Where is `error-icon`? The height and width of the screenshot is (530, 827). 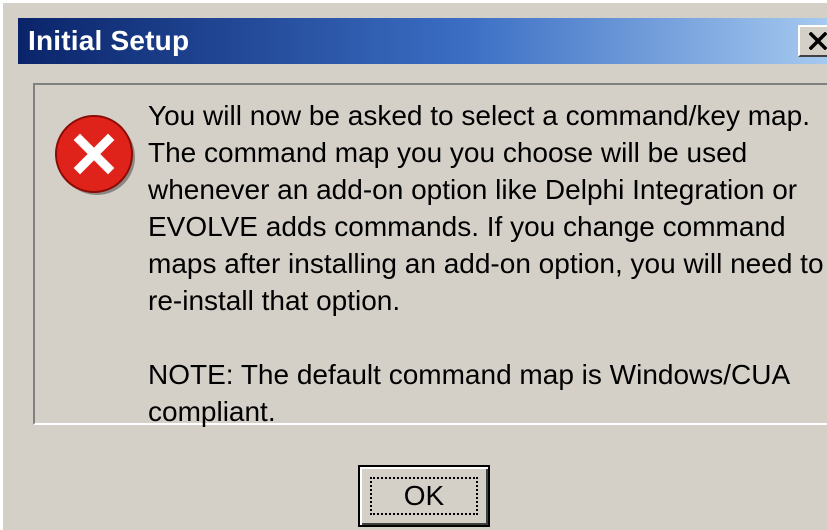
error-icon is located at coordinates (95, 155).